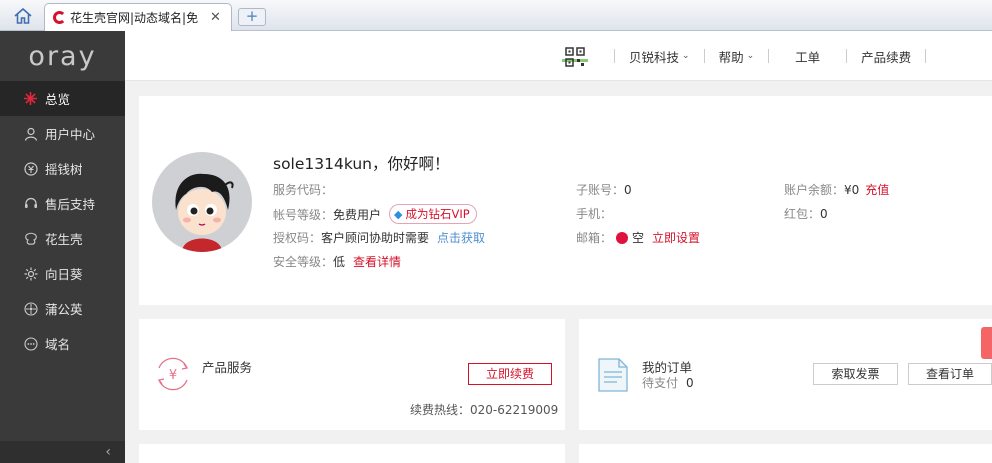  Describe the element at coordinates (622, 237) in the screenshot. I see `email-status-icon` at that location.